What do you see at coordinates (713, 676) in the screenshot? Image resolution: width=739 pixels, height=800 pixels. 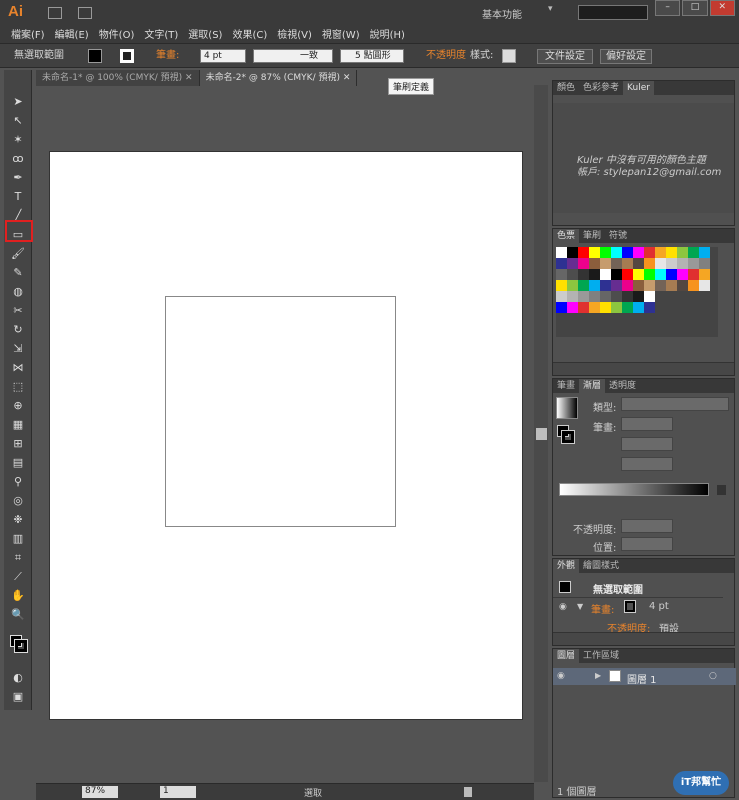 I see `layer-target-icon: ○` at bounding box center [713, 676].